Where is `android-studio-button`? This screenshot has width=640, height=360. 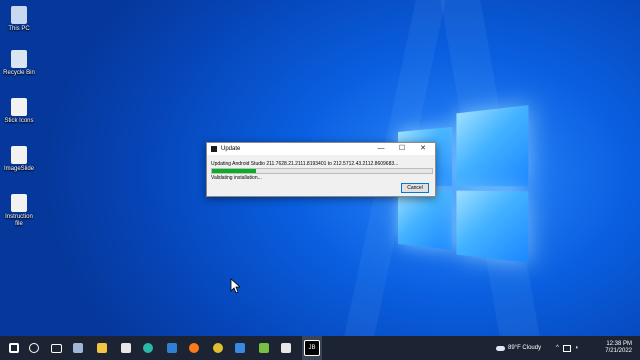
android-studio-button is located at coordinates (264, 348).